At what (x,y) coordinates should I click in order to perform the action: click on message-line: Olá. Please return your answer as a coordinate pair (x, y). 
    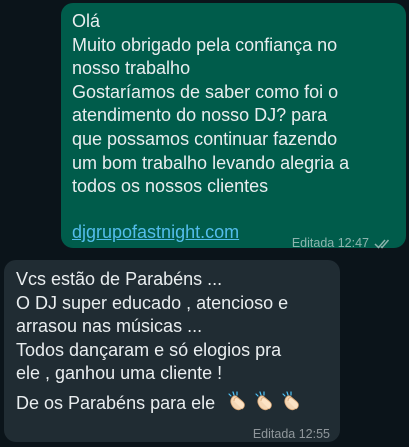
    Looking at the image, I should click on (86, 21).